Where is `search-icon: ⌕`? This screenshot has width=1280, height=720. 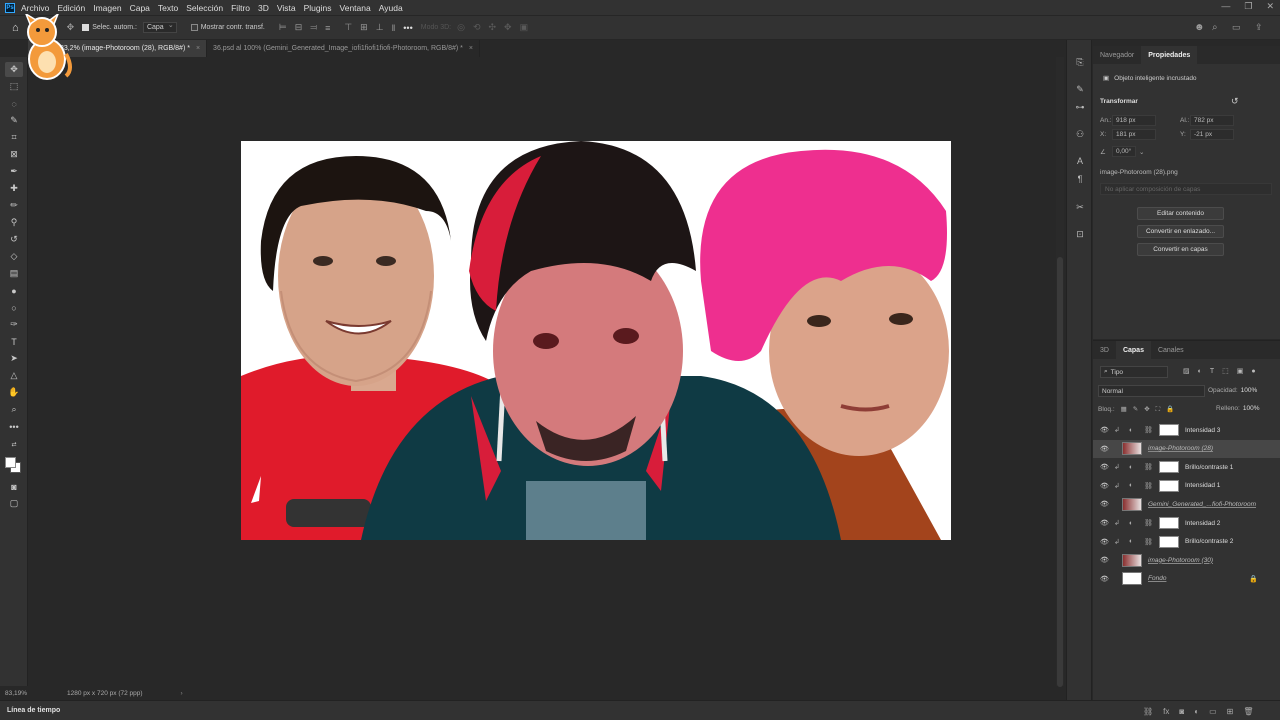
search-icon: ⌕ is located at coordinates (1215, 27).